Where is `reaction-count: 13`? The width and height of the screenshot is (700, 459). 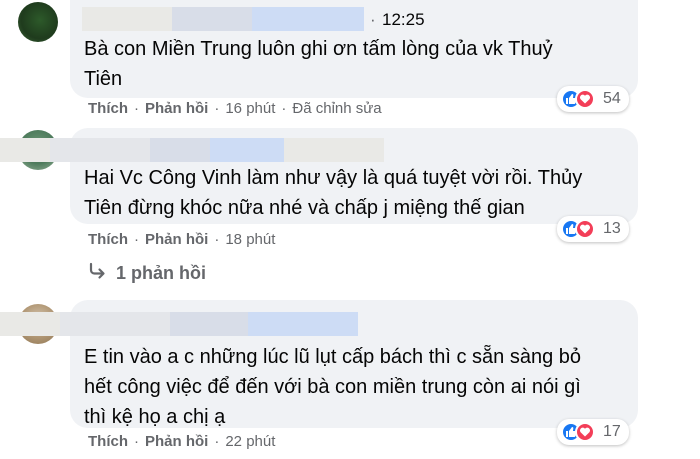 reaction-count: 13 is located at coordinates (612, 228).